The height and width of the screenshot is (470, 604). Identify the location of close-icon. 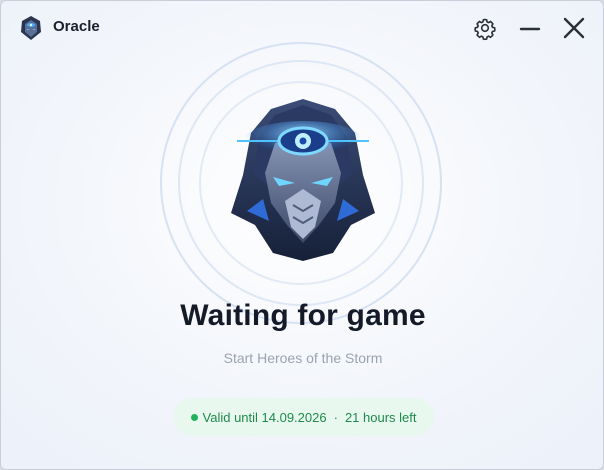
(574, 28).